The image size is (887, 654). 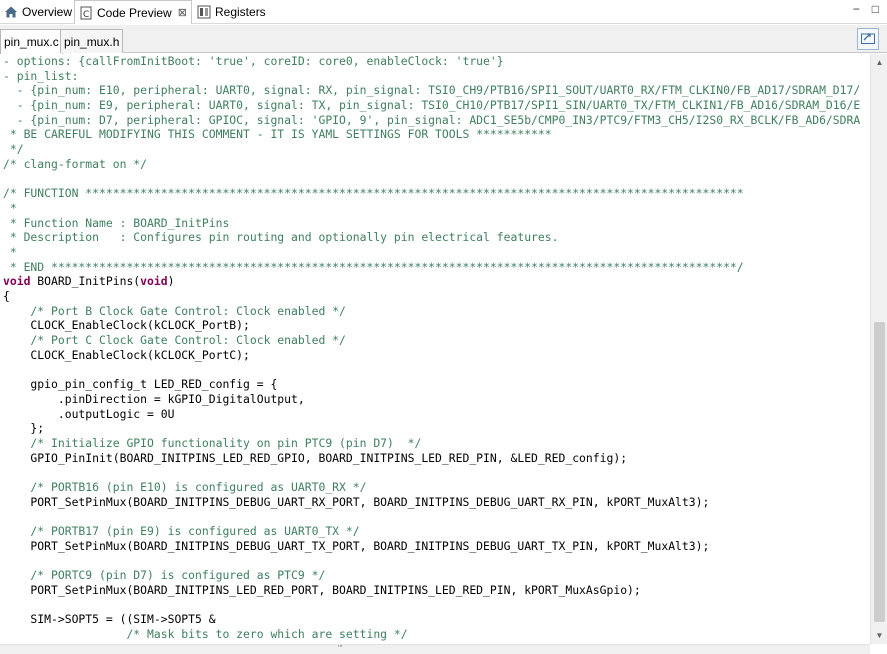 I want to click on home-icon, so click(x=11, y=12).